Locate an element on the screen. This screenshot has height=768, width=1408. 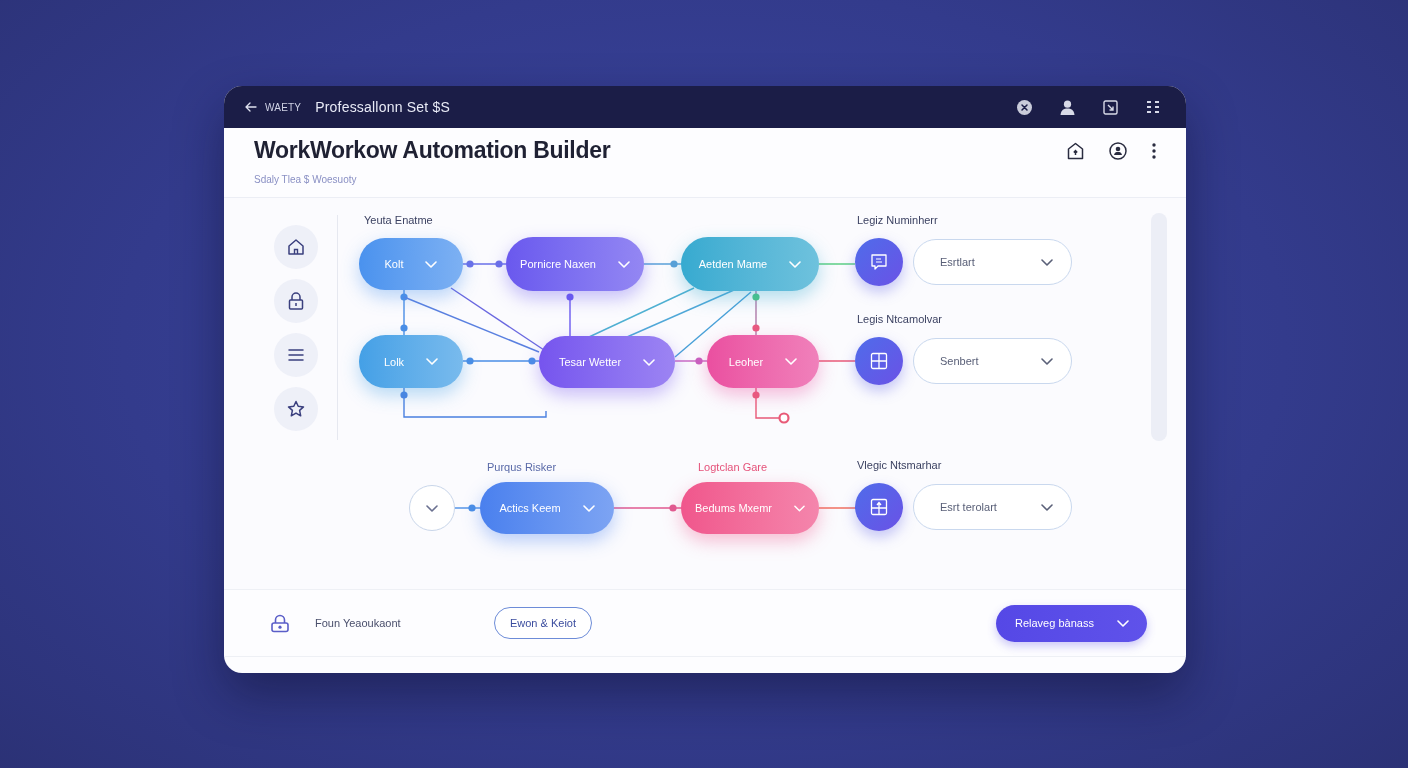
dropdown-select: Senbert is located at coordinates (992, 361).